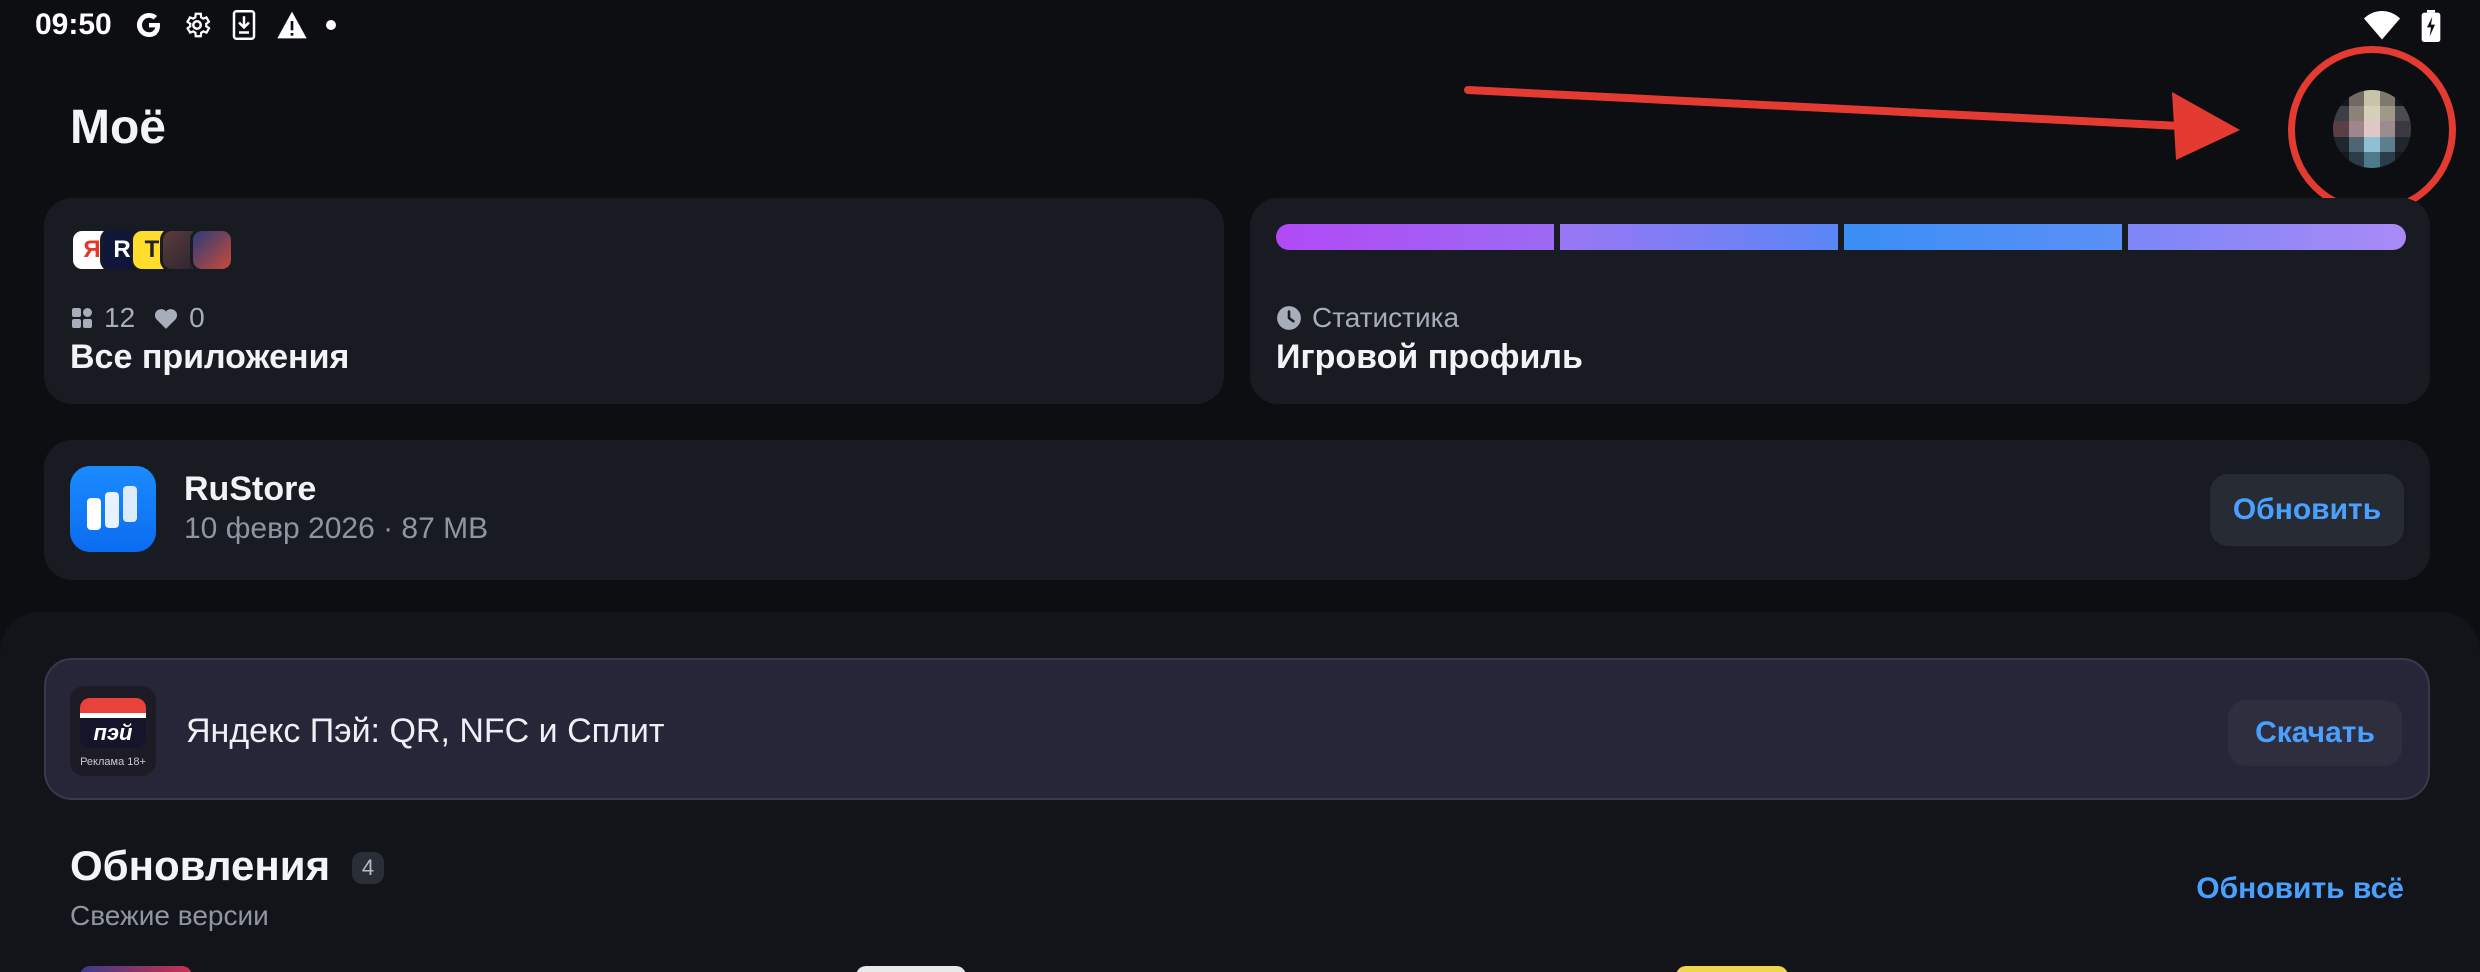 The height and width of the screenshot is (972, 2480). I want to click on settings-icon, so click(198, 25).